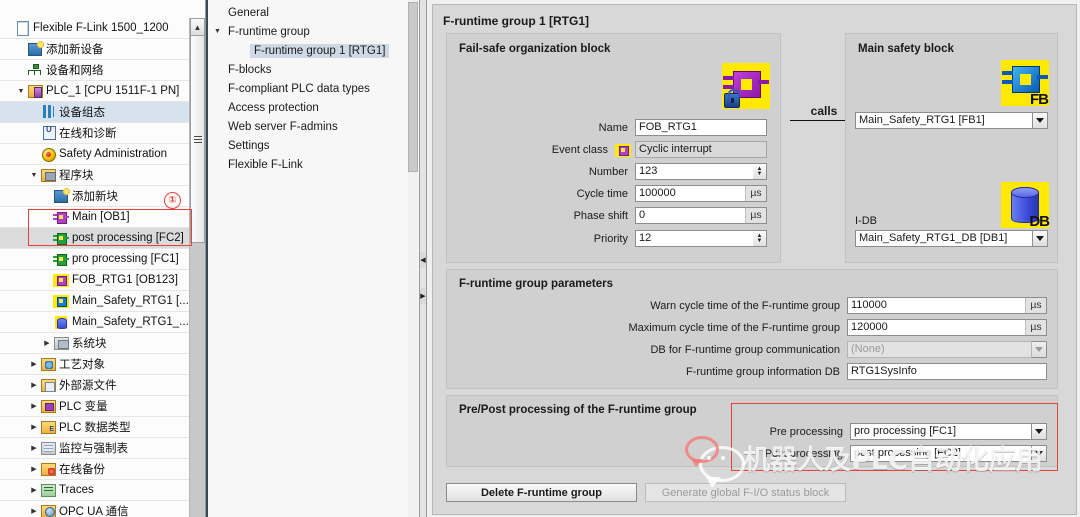  Describe the element at coordinates (694, 238) in the screenshot. I see `priority-input: 12` at that location.